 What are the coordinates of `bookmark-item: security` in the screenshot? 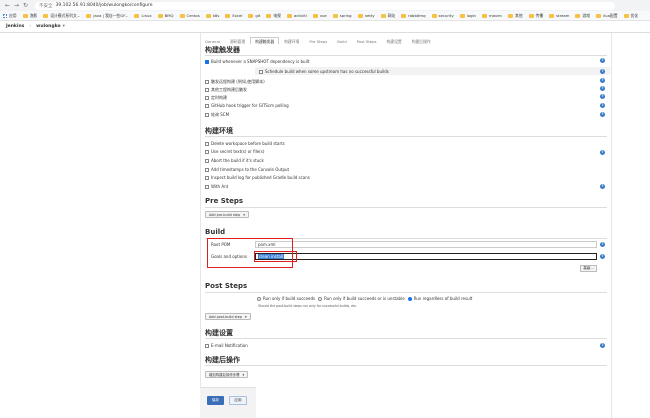 It's located at (442, 15).